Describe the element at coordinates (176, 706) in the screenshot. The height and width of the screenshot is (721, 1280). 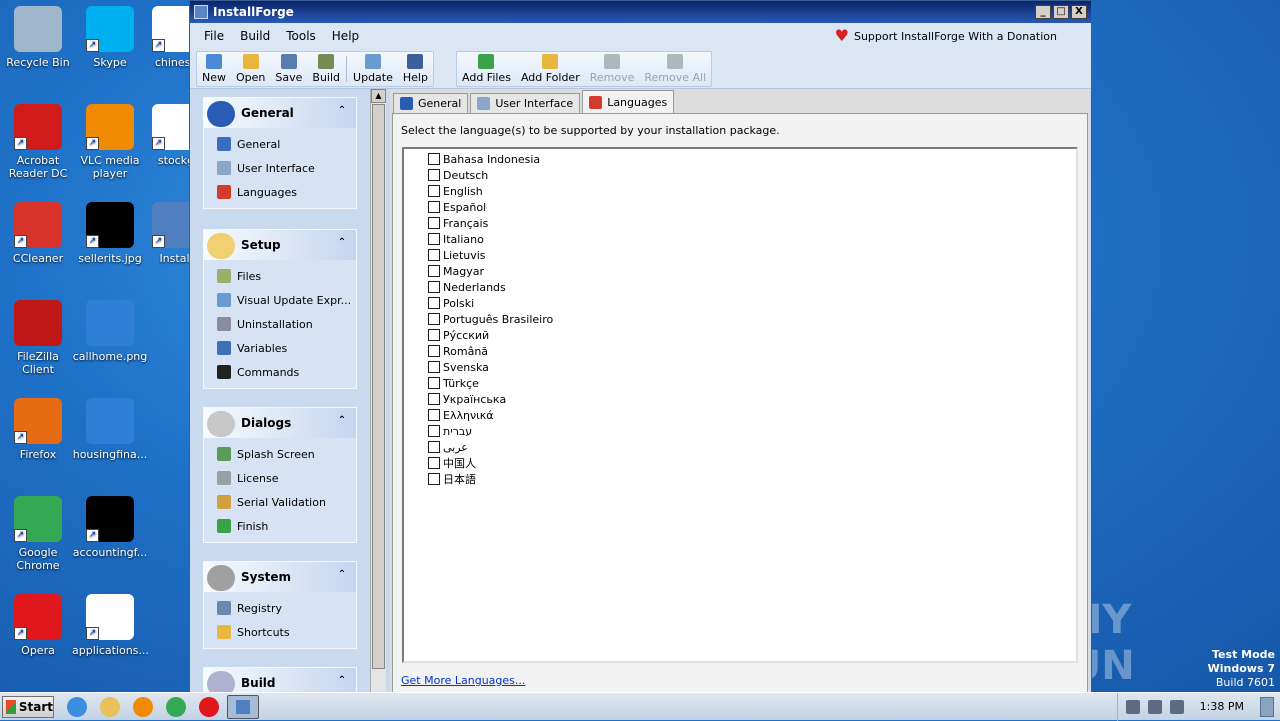
I see `taskbar-chrome-icon` at that location.